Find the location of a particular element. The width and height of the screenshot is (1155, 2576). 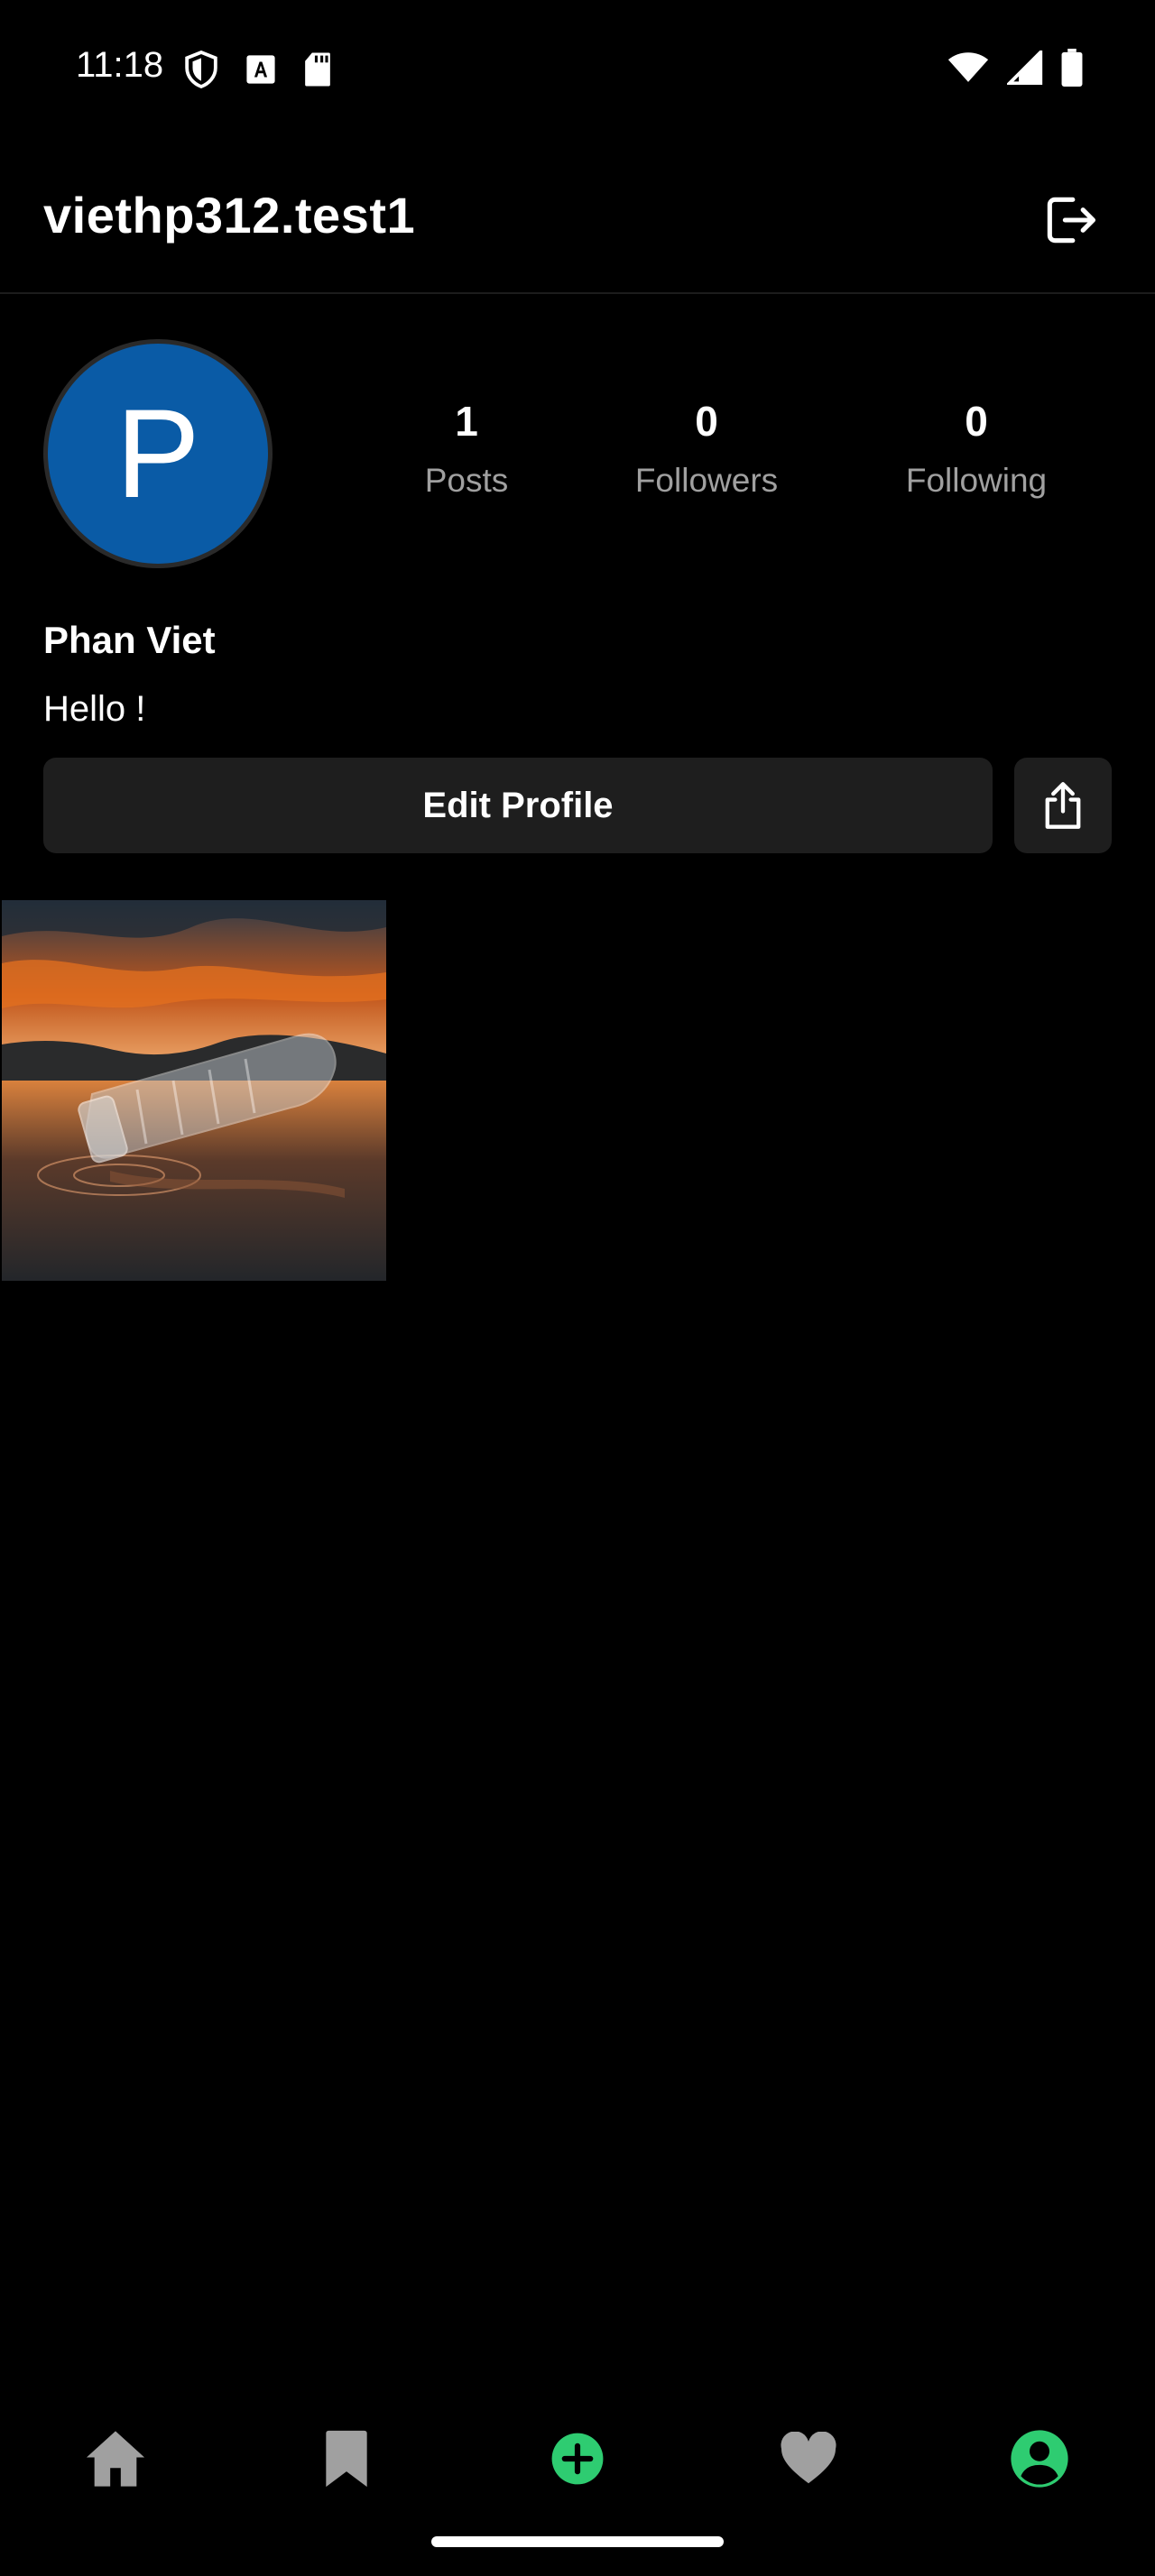

profile-icon is located at coordinates (1039, 2459).